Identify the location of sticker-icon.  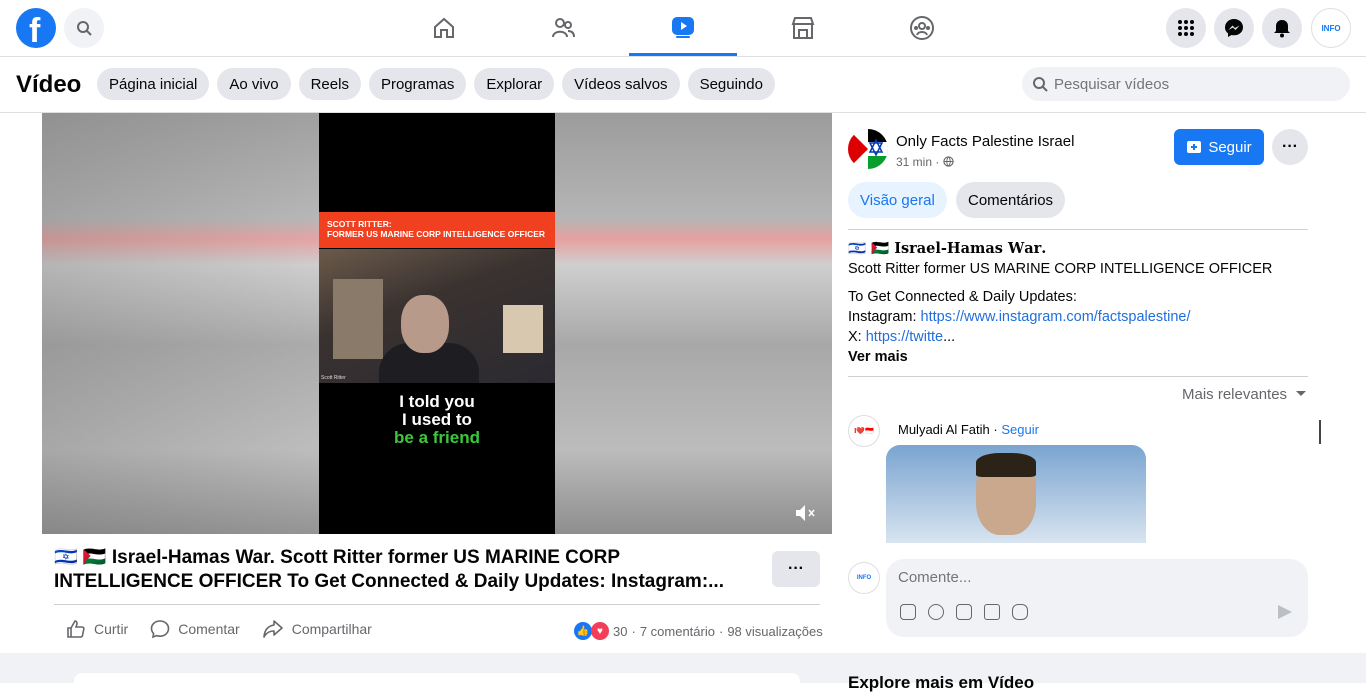
(1020, 612).